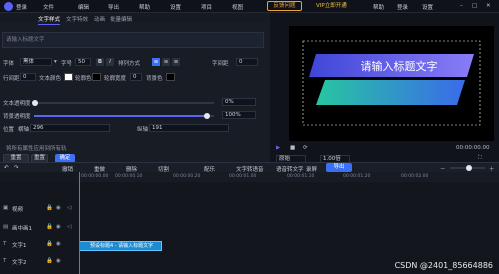  Describe the element at coordinates (123, 103) in the screenshot. I see `opacity-slider` at that location.